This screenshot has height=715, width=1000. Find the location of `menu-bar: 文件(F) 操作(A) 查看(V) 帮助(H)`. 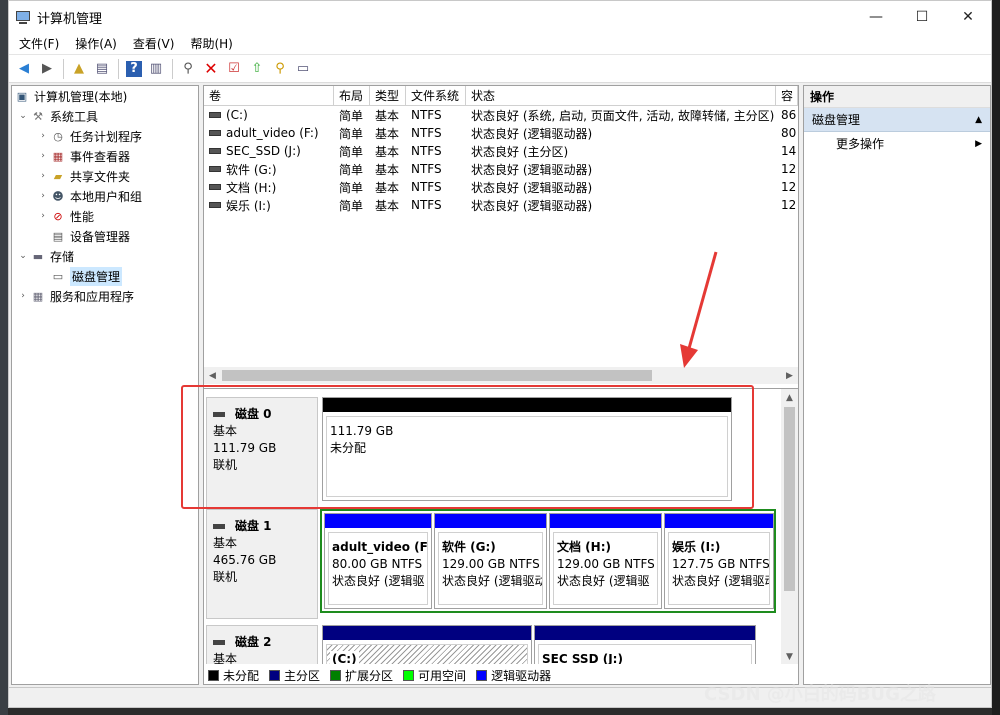

menu-bar: 文件(F) 操作(A) 查看(V) 帮助(H) is located at coordinates (500, 44).